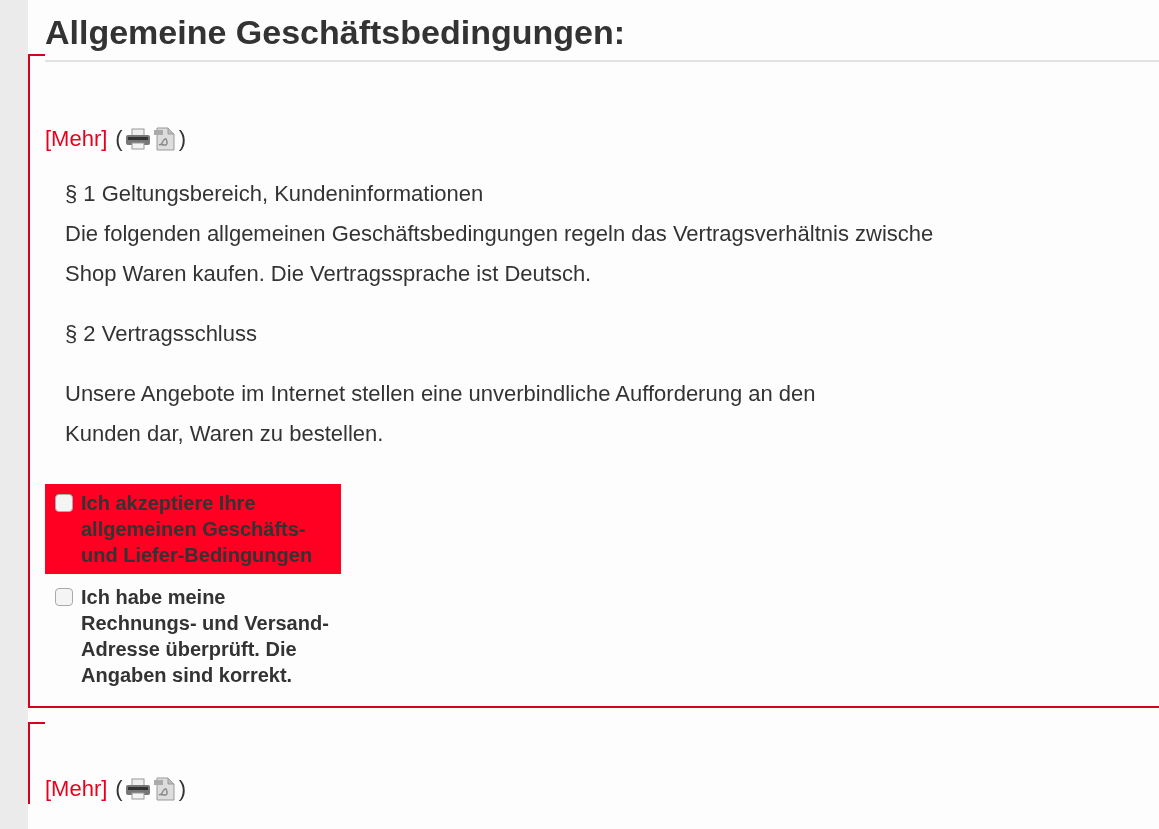 The width and height of the screenshot is (1159, 829). I want to click on text-line: § 2 Vertragsschluss, so click(161, 334).